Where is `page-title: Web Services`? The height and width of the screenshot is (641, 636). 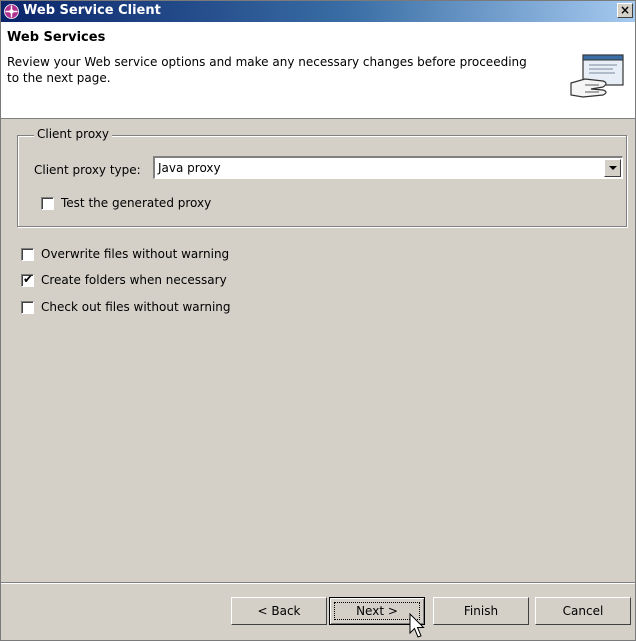 page-title: Web Services is located at coordinates (56, 37).